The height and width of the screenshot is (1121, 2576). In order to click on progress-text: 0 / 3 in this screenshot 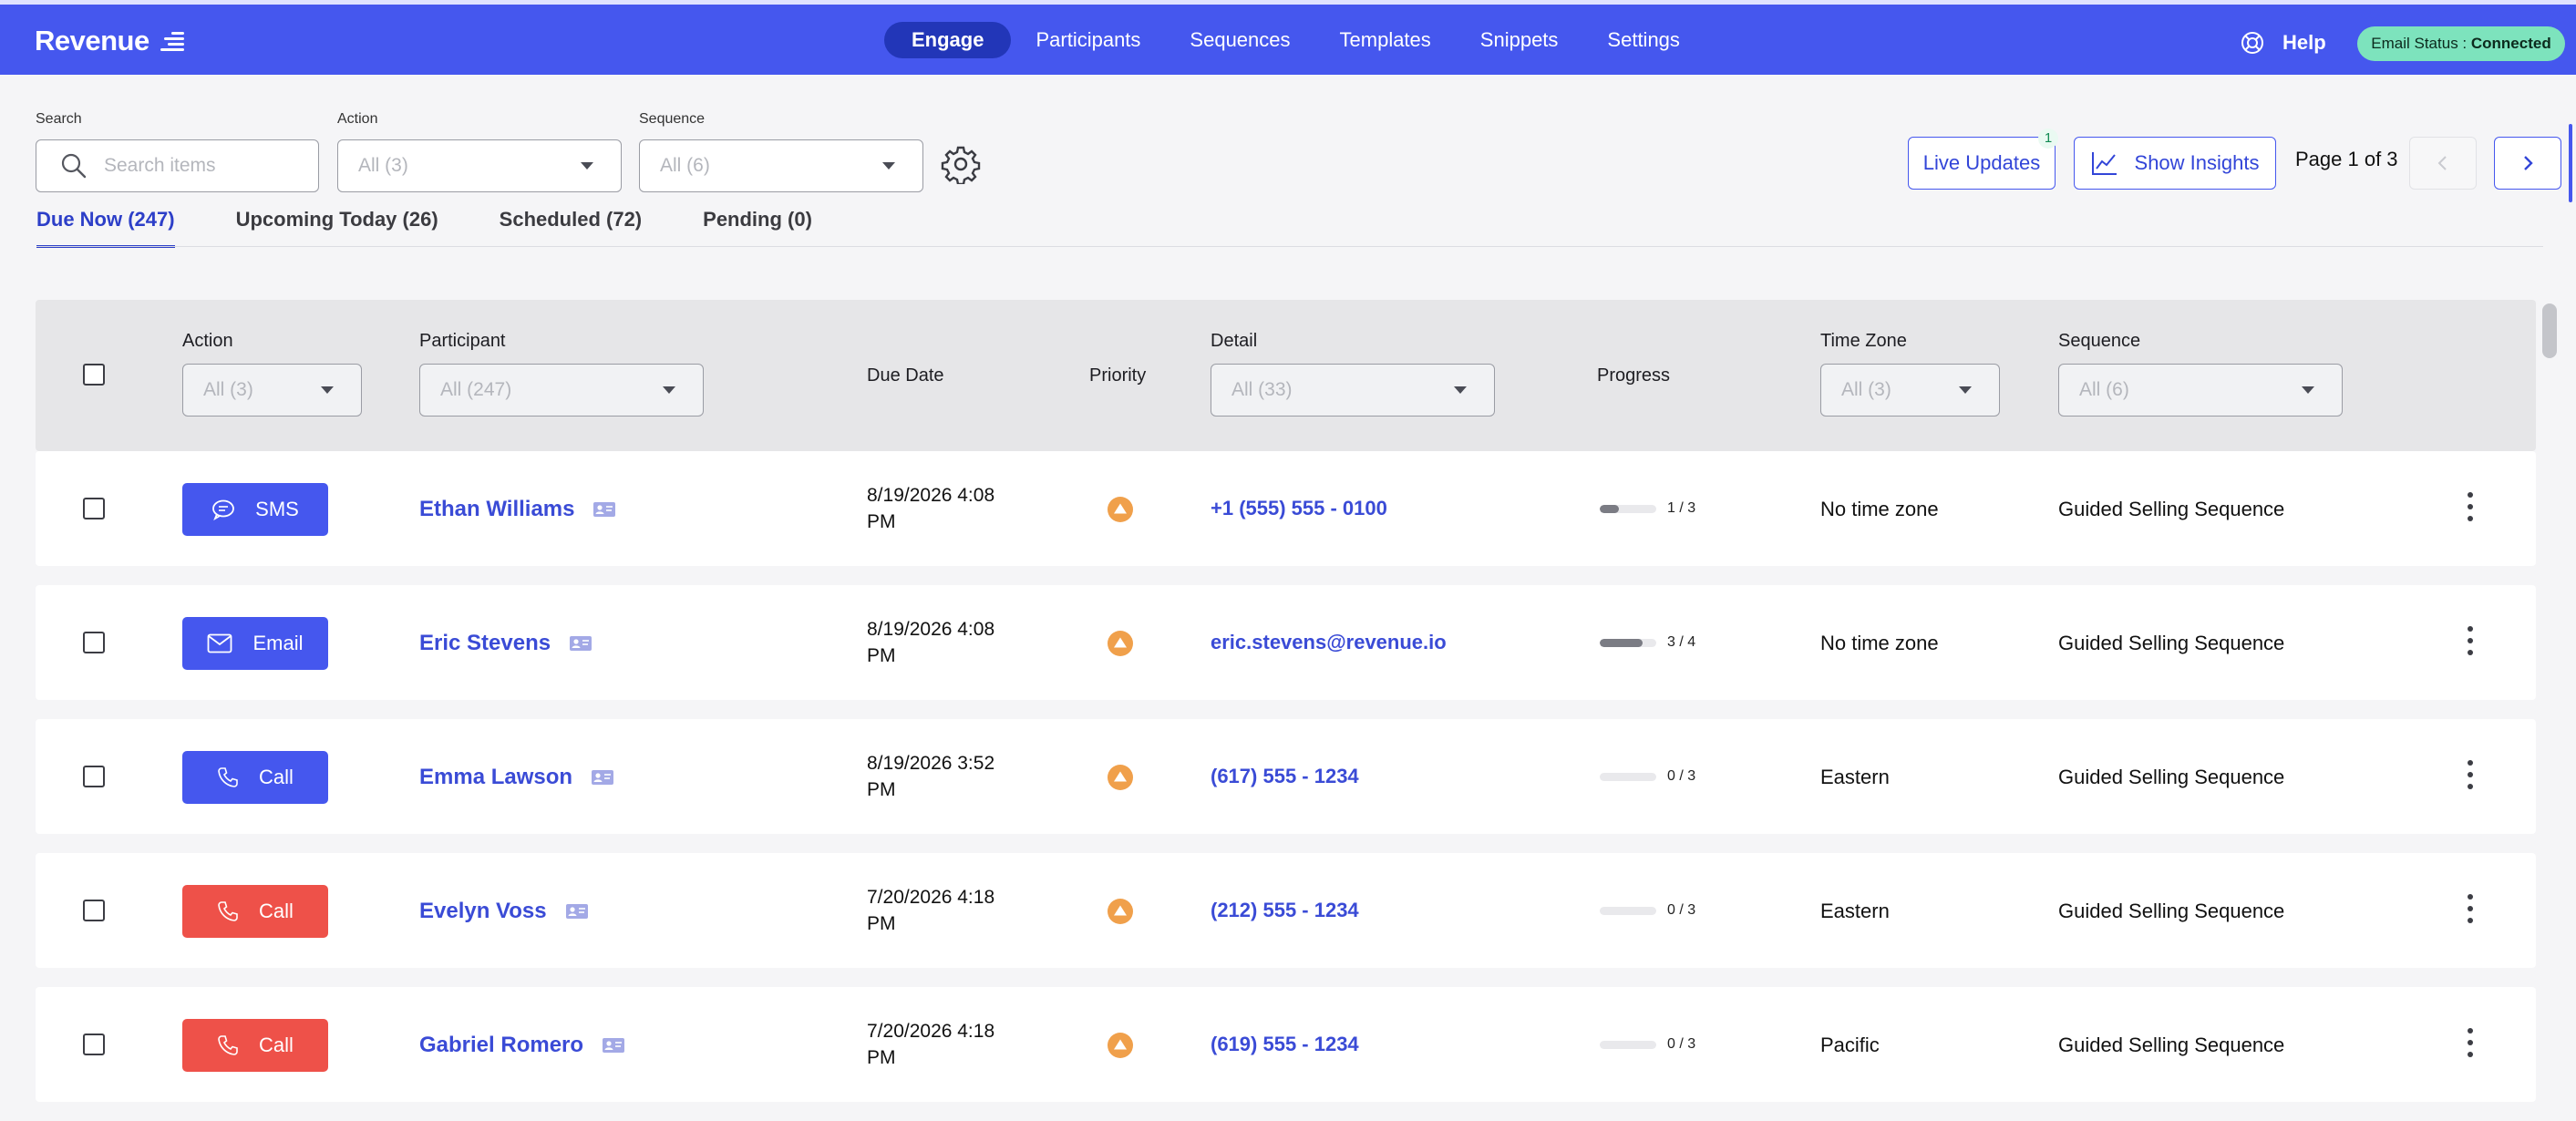, I will do `click(1681, 1044)`.